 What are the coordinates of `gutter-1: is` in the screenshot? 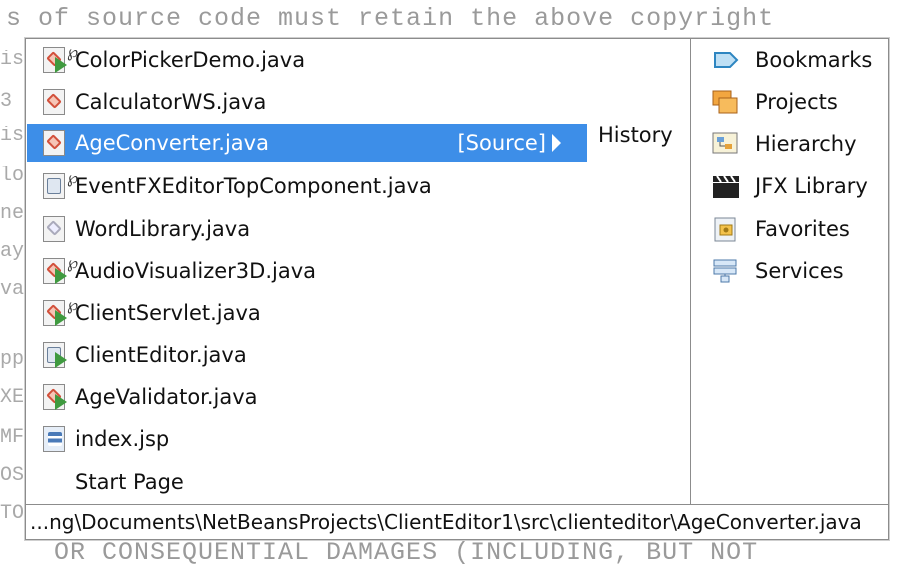 It's located at (12, 60).